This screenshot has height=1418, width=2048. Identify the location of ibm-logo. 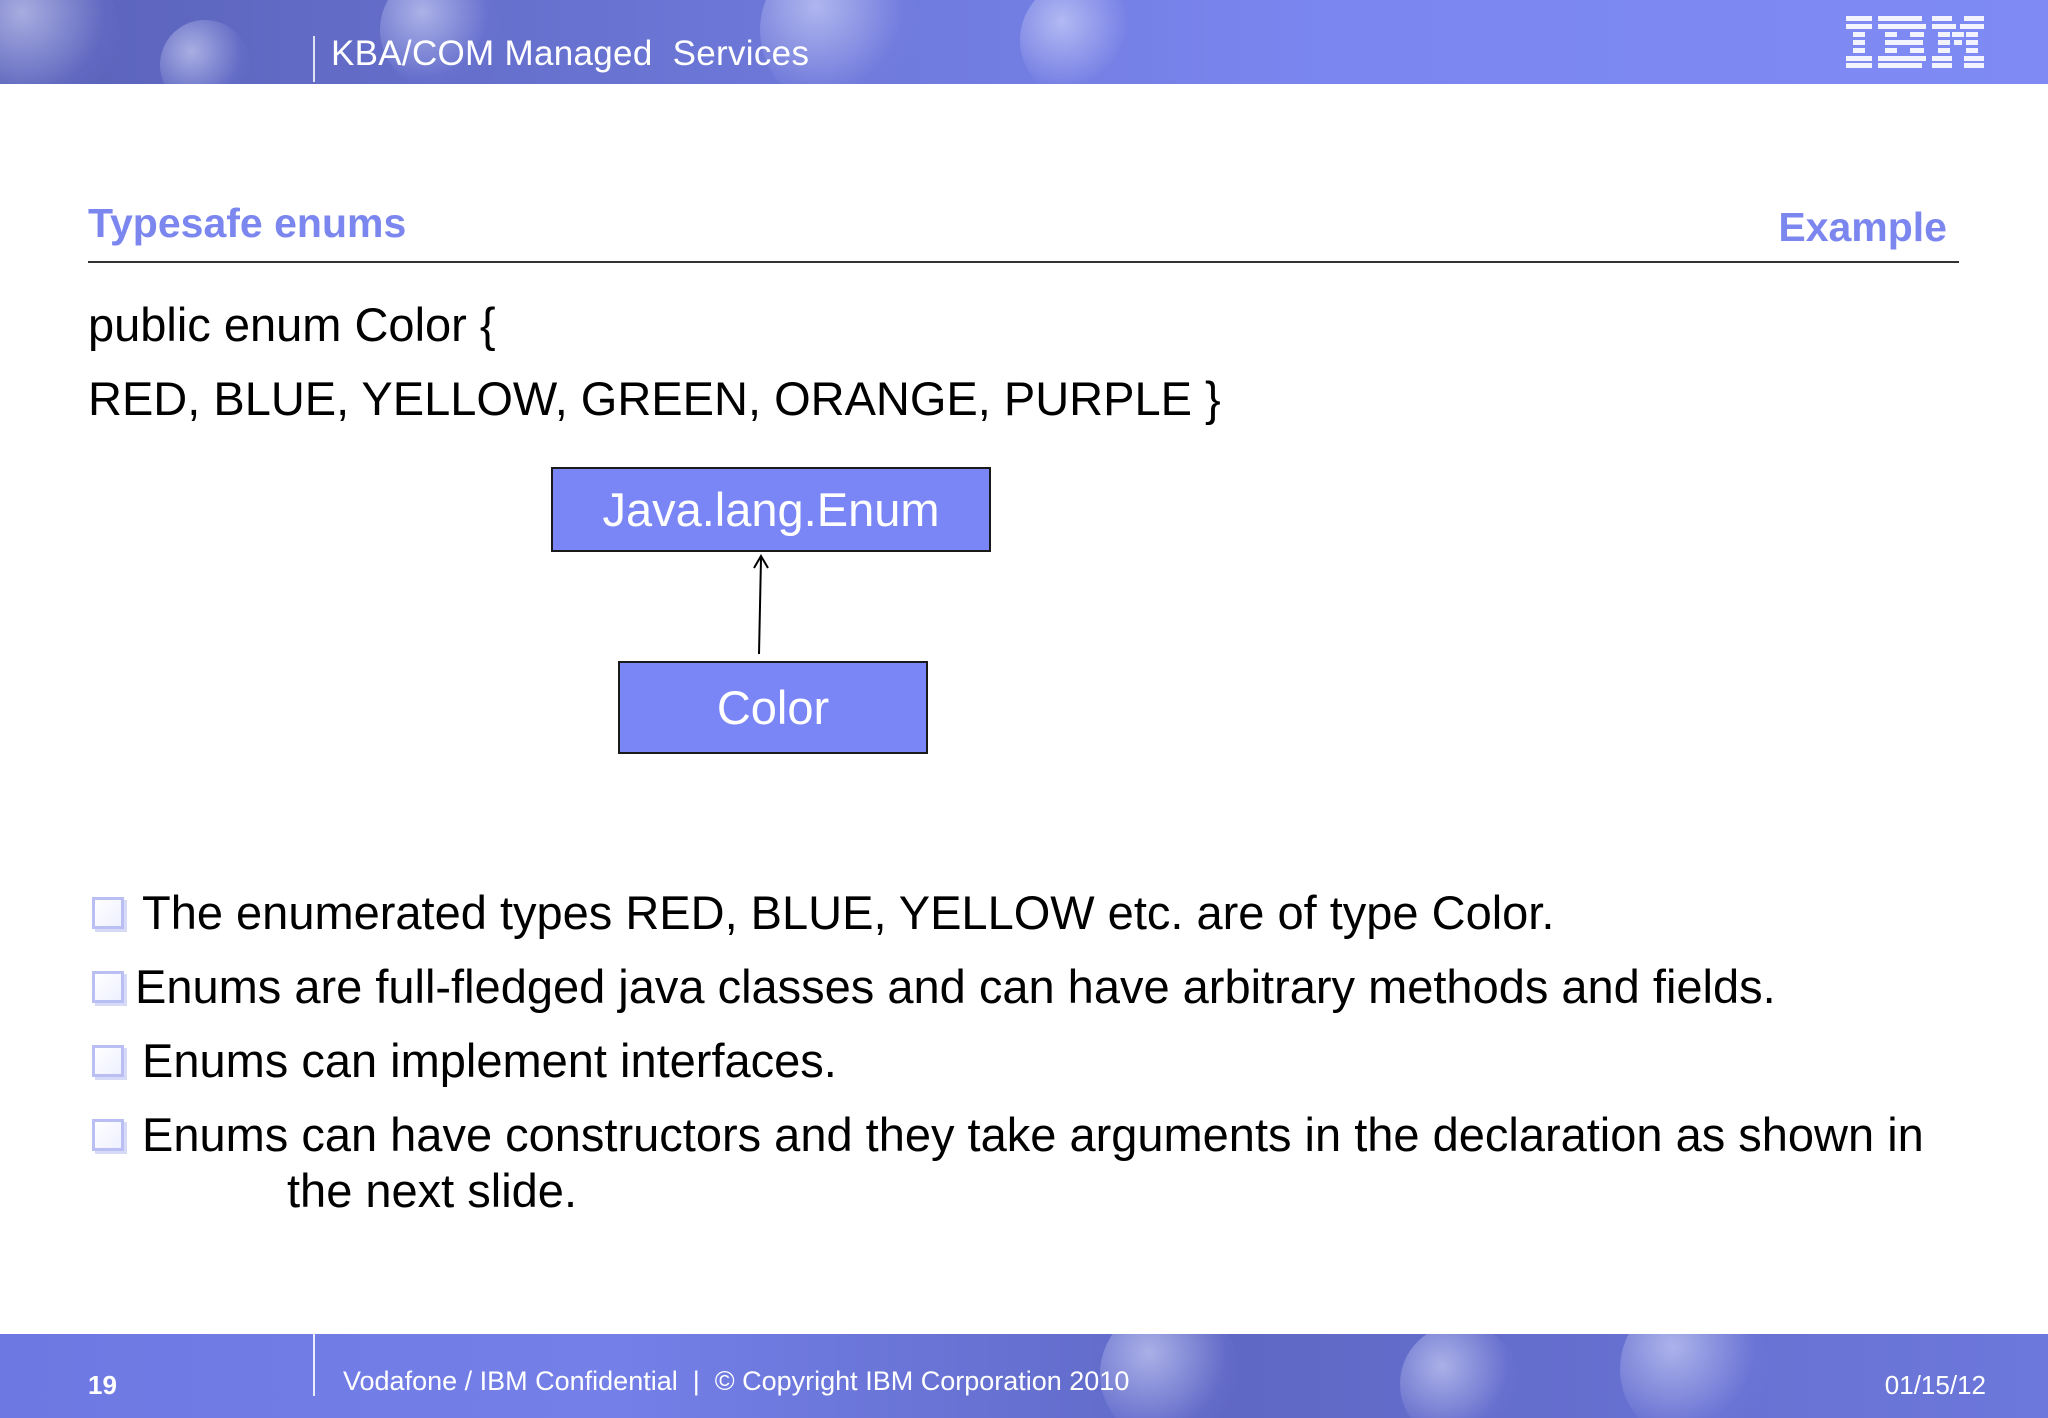
(1915, 42).